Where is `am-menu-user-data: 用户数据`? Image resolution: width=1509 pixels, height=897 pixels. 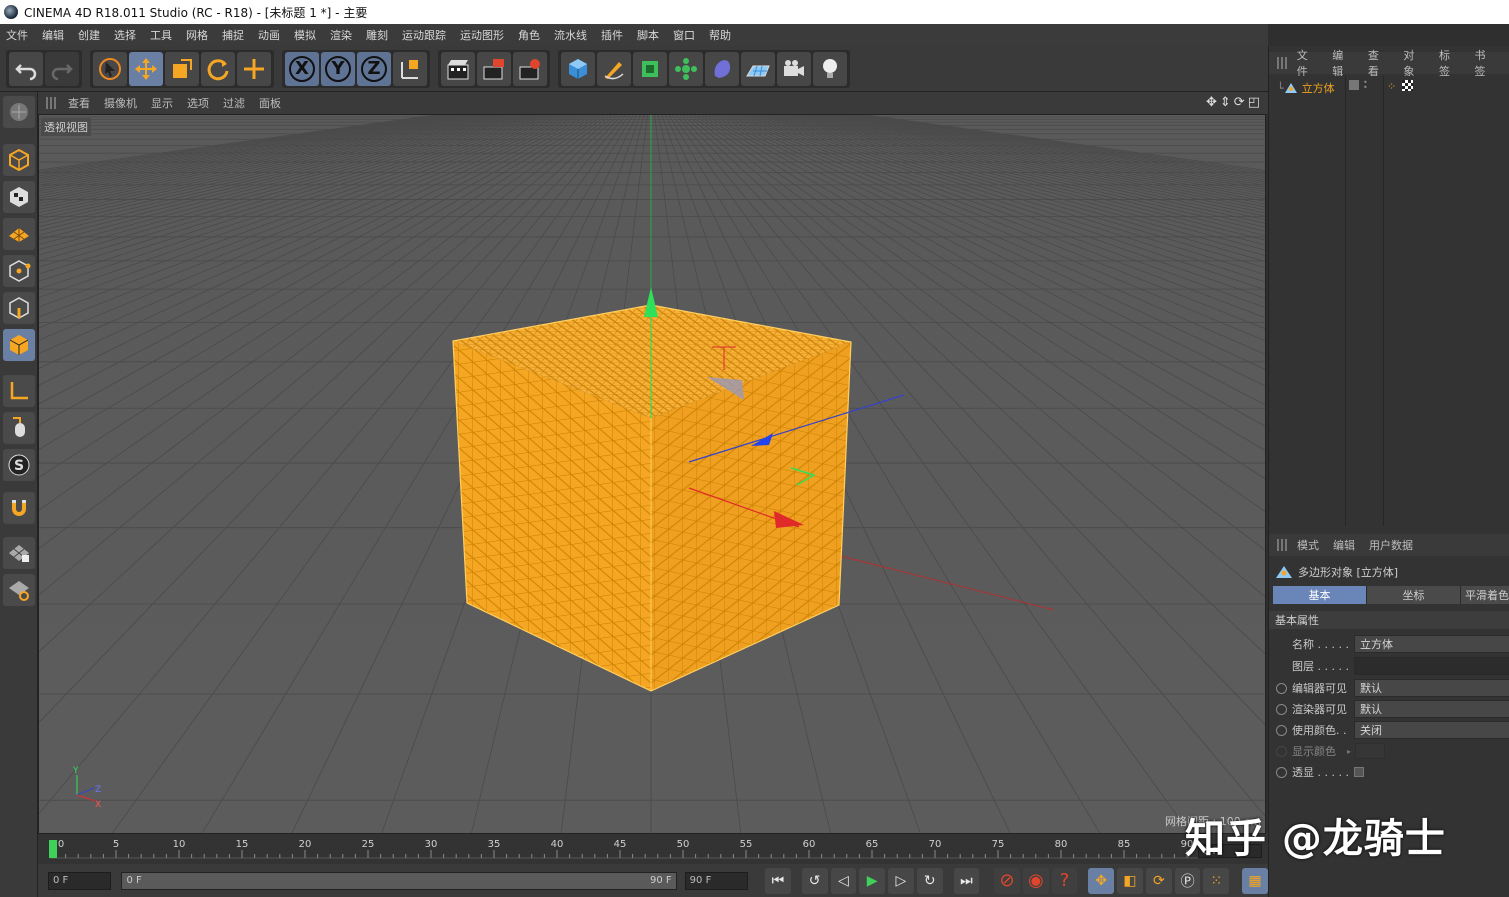
am-menu-user-data: 用户数据 is located at coordinates (1391, 545).